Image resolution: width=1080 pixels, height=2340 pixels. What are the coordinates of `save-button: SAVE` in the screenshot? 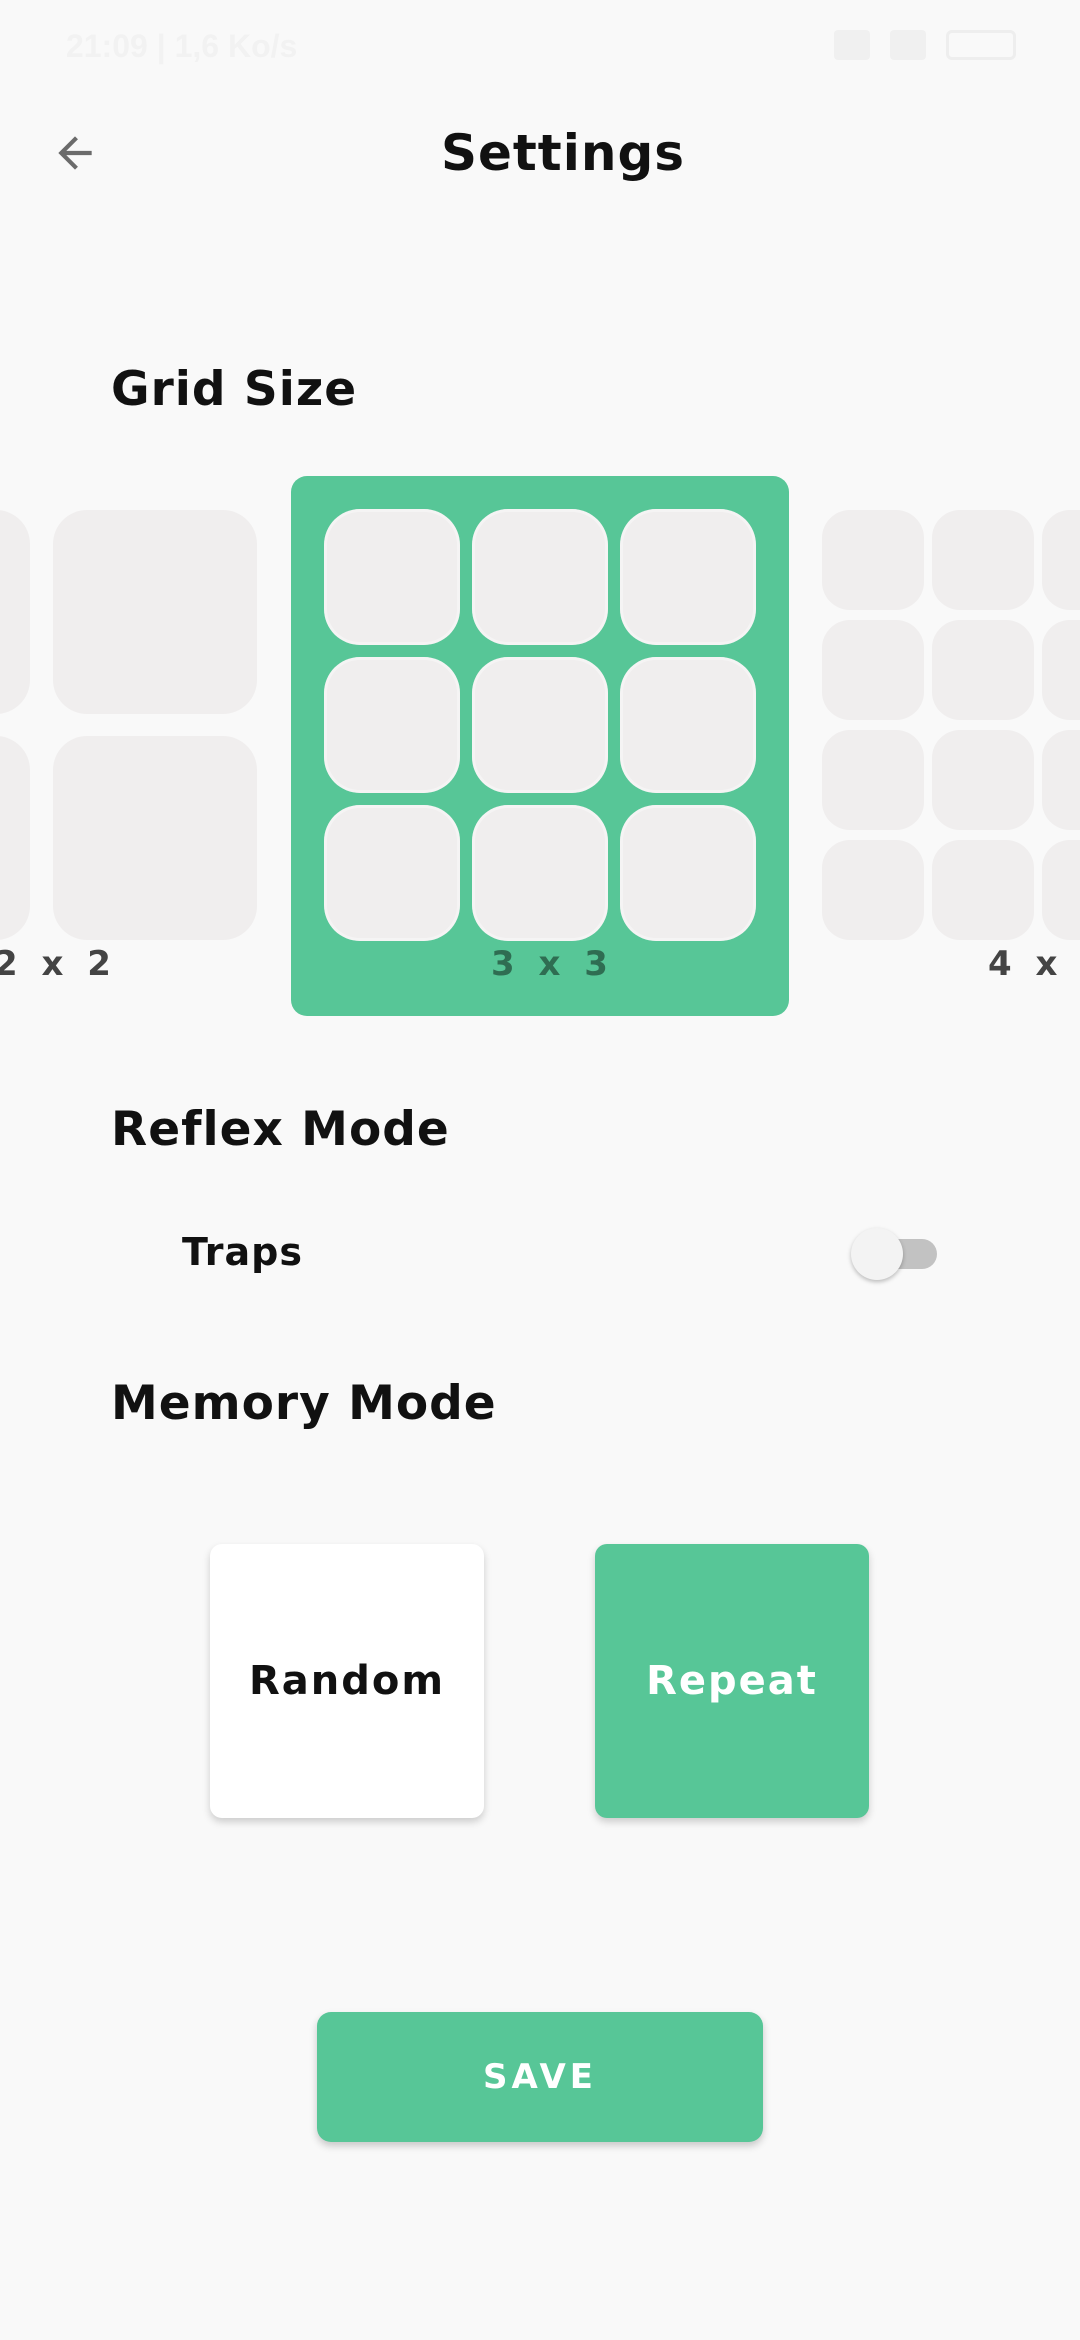 It's located at (540, 2077).